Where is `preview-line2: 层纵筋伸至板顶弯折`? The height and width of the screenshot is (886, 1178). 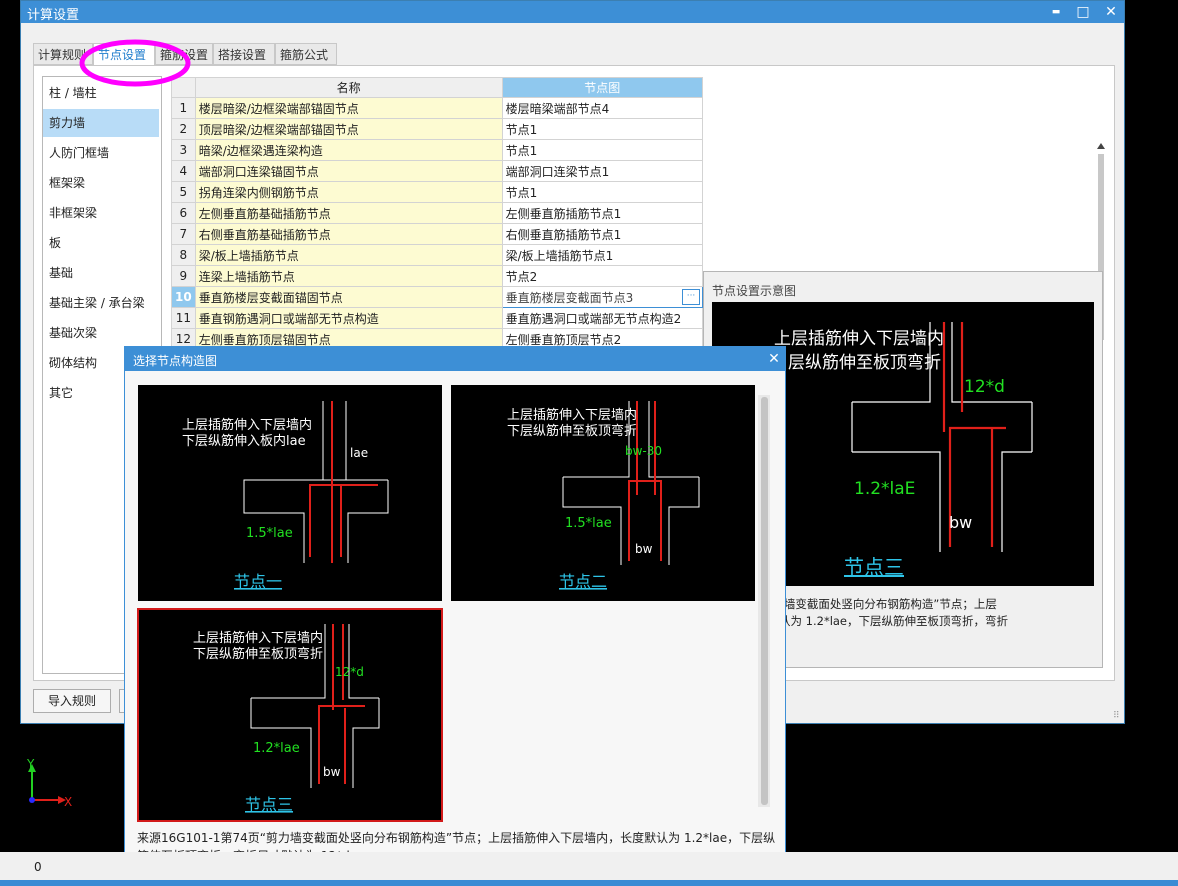
preview-line2: 层纵筋伸至板顶弯折 is located at coordinates (864, 363).